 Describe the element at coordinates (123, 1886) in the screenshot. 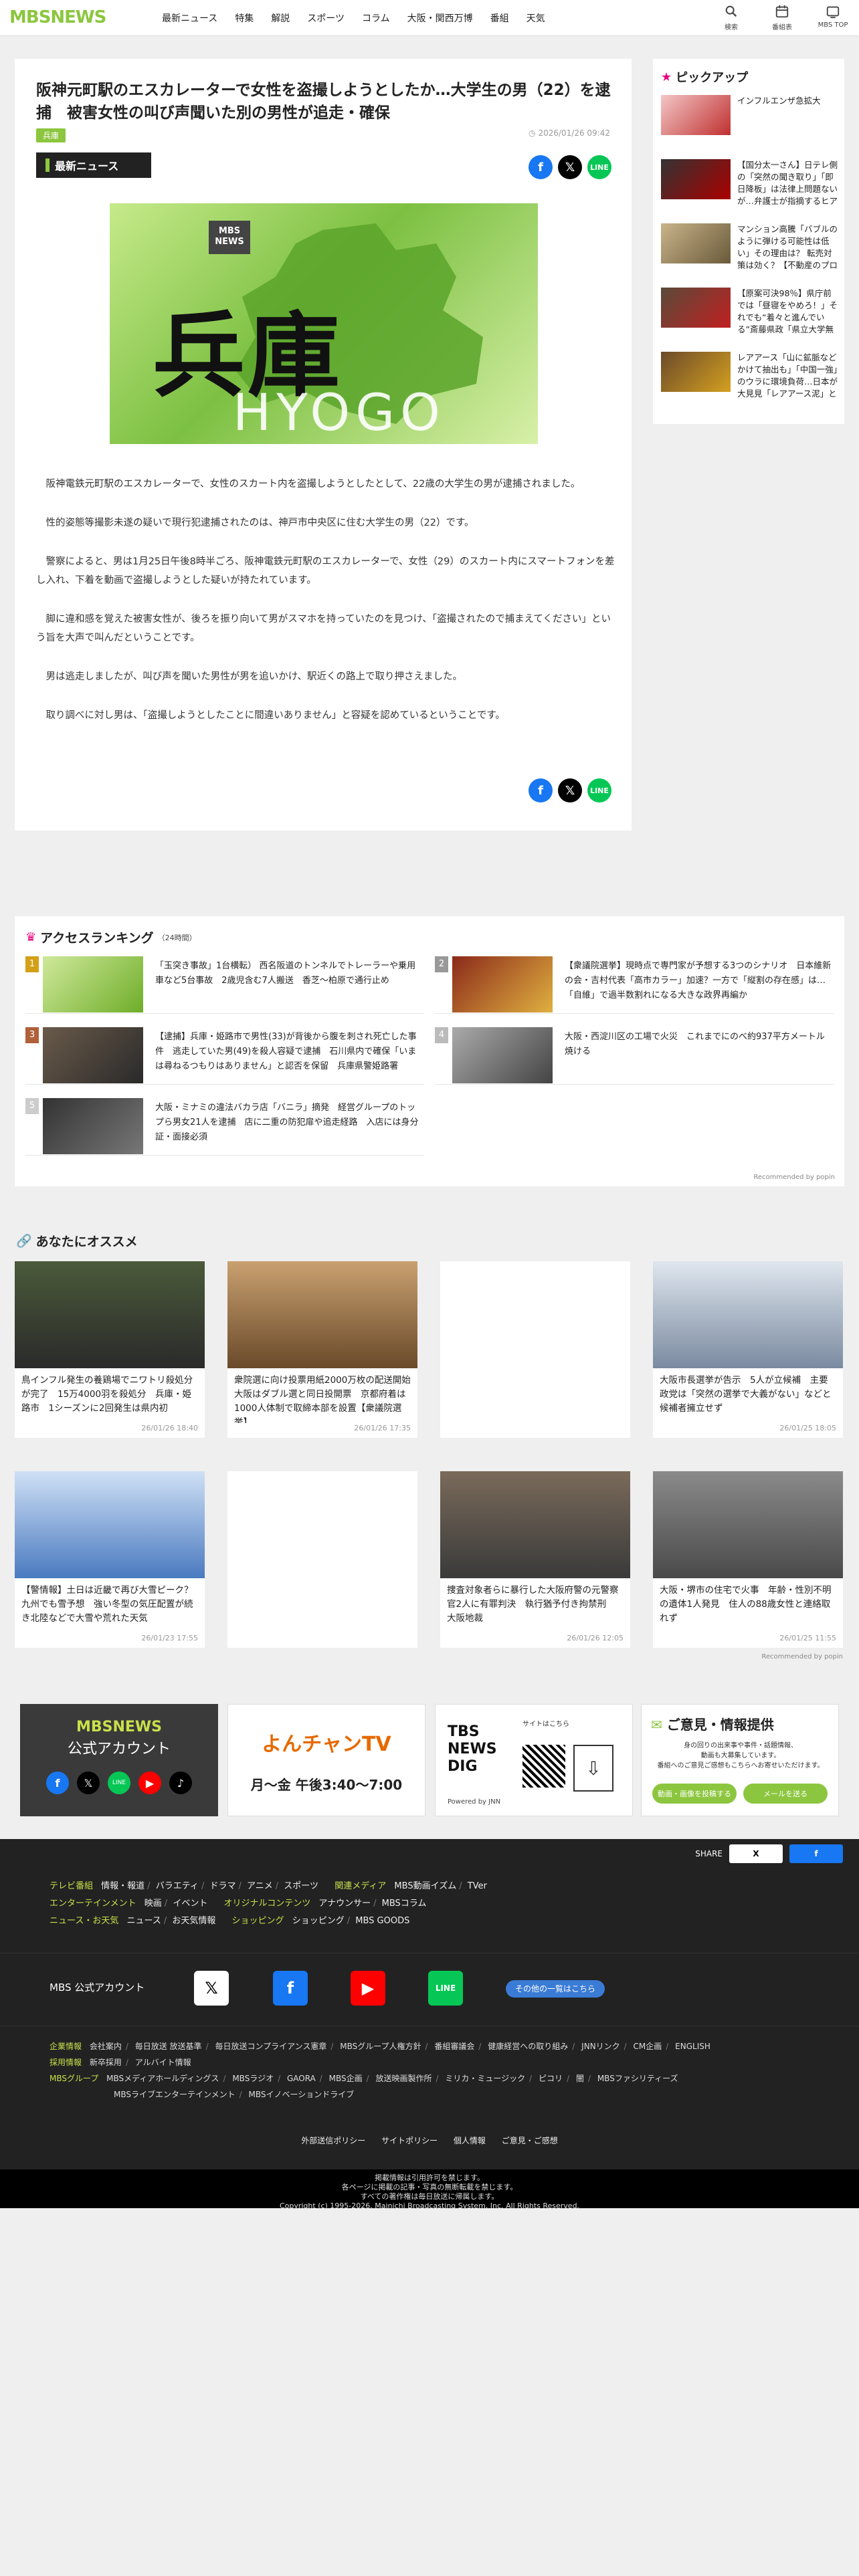

I see `footer-link: 情報・報道` at that location.